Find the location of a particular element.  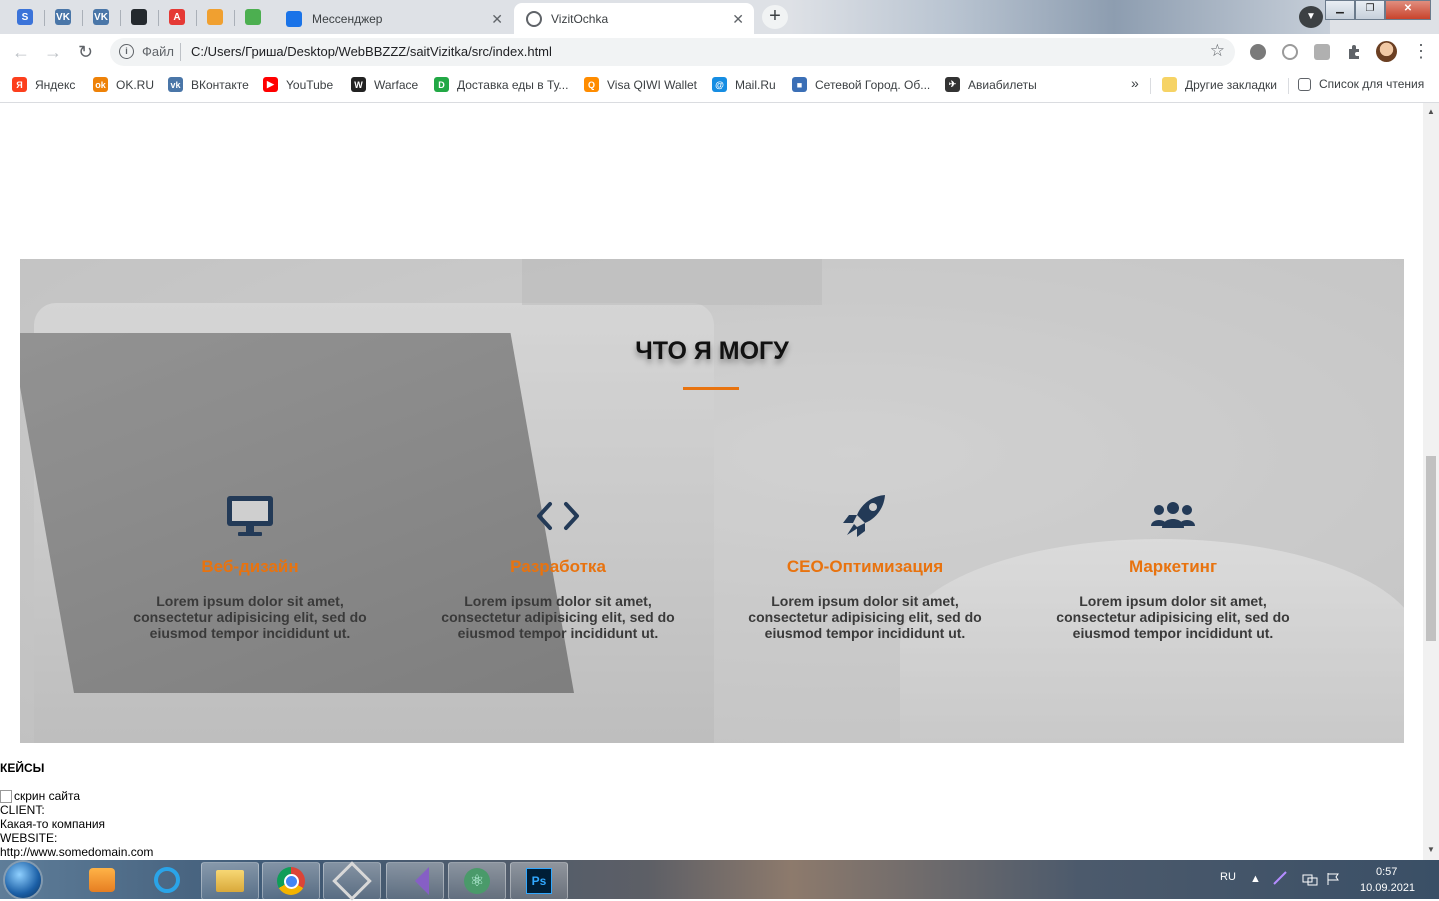

pinned-tab: S is located at coordinates (25, 17).